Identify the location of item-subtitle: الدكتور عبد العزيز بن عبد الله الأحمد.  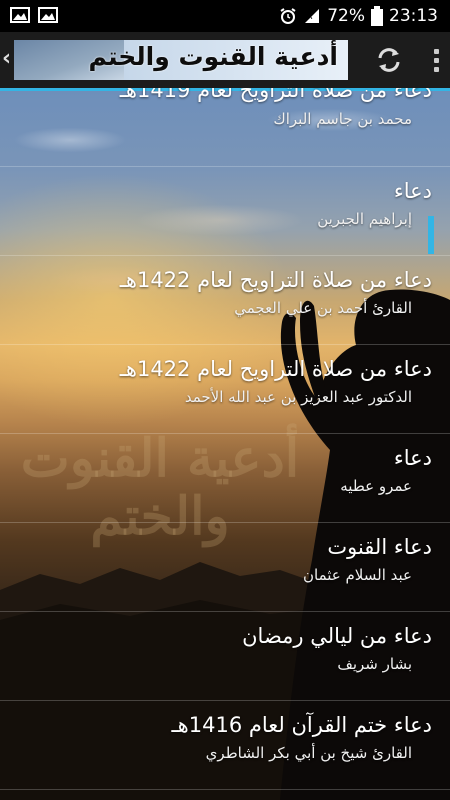
(298, 397).